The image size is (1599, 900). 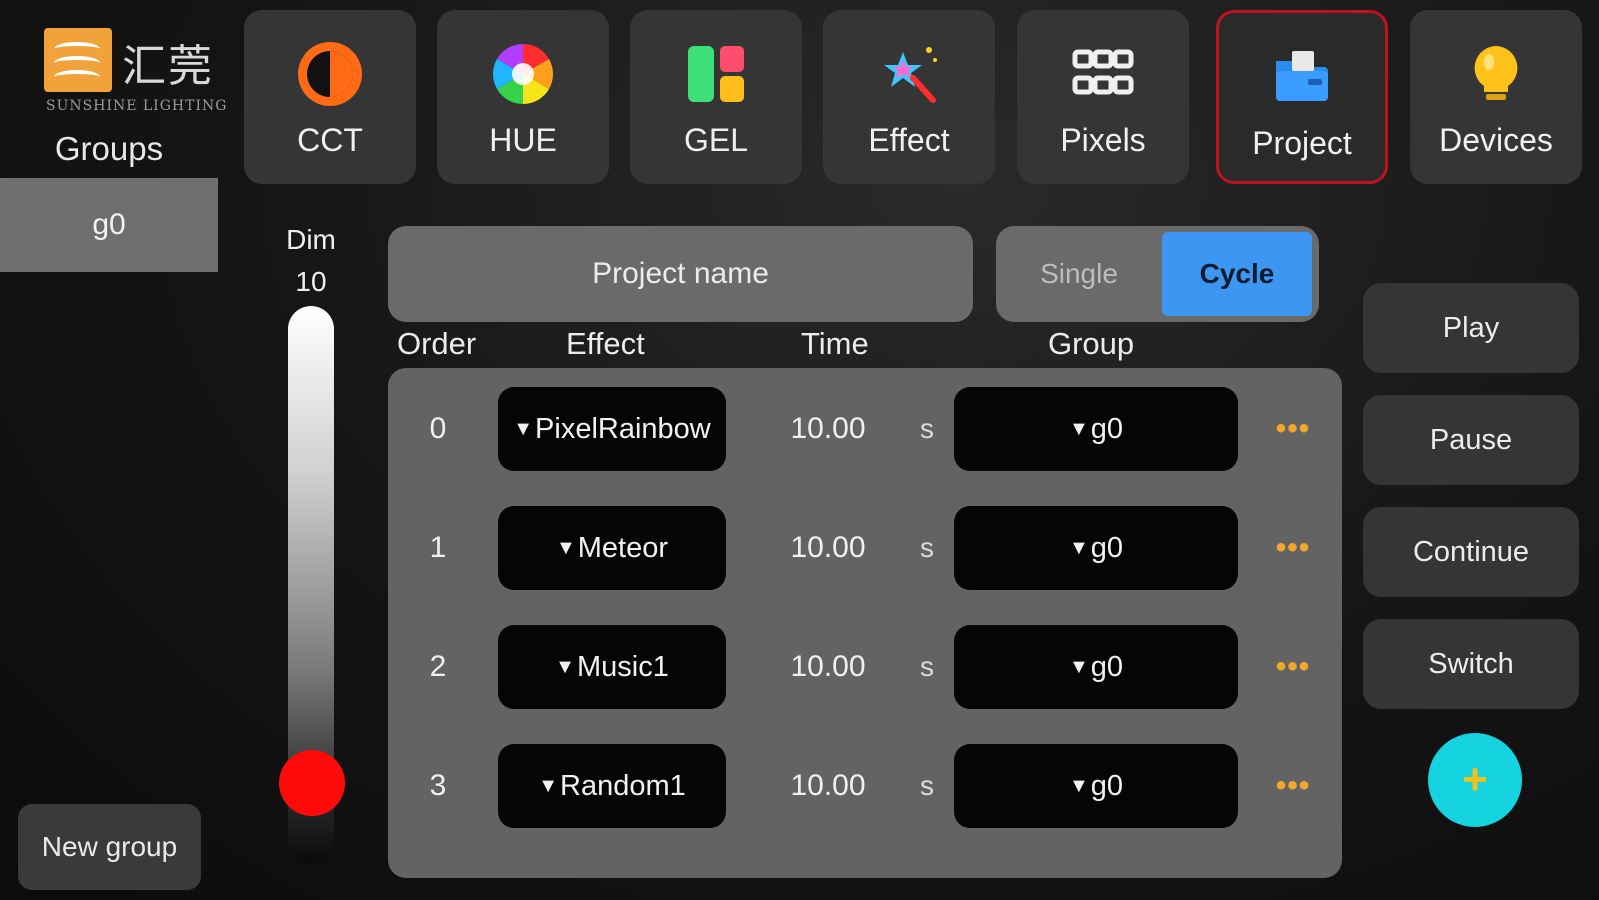 I want to click on dim-label: Dim, so click(x=311, y=239).